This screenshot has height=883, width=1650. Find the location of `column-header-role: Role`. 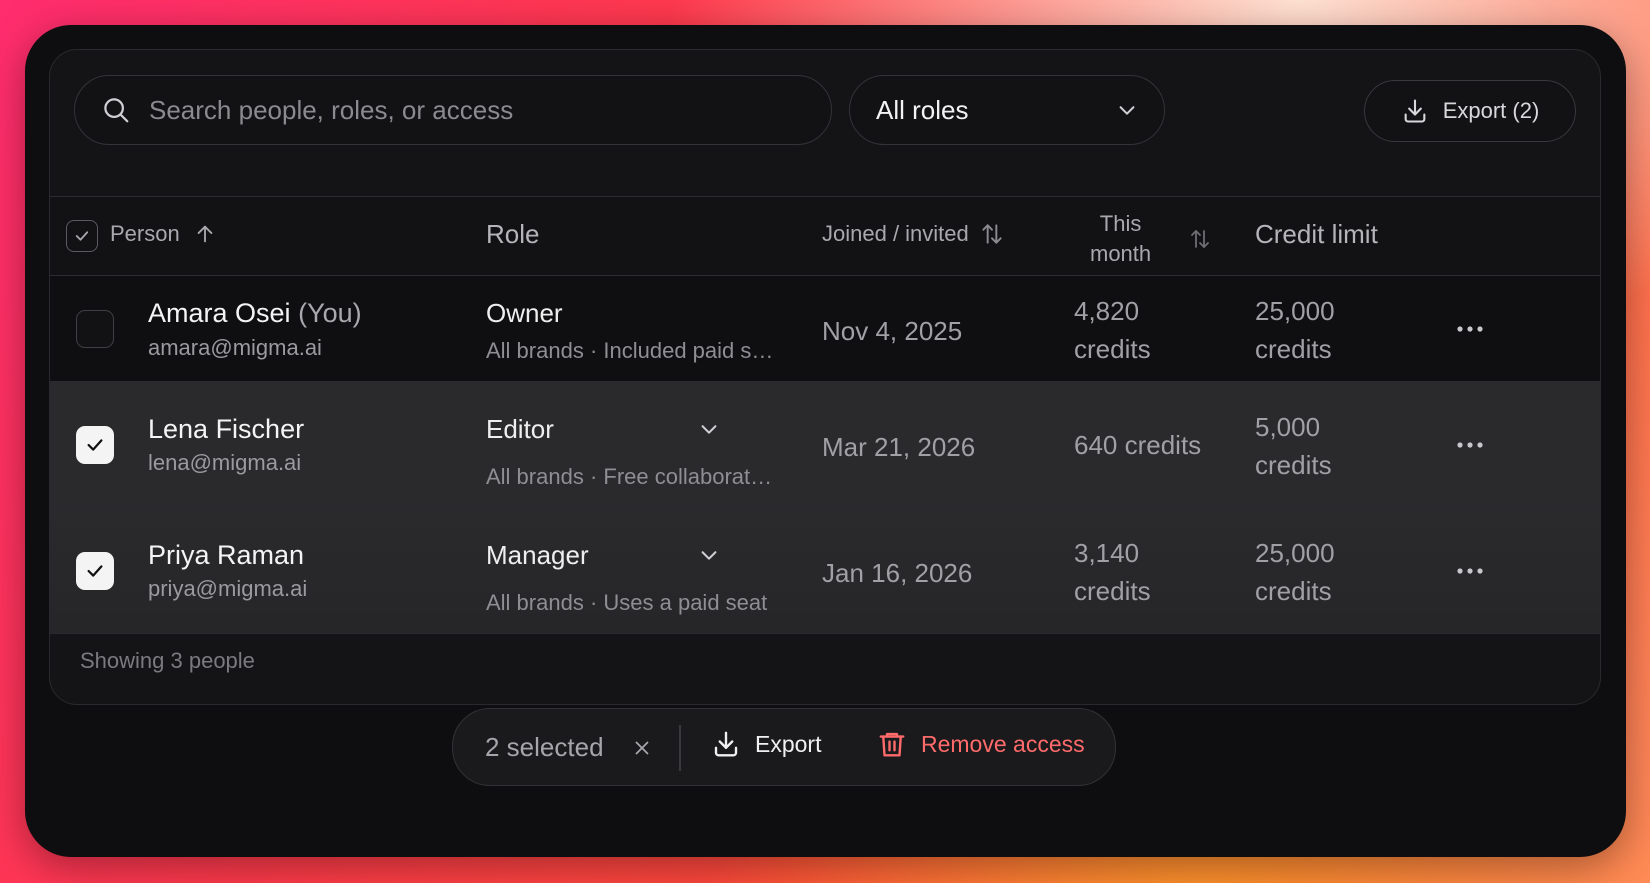

column-header-role: Role is located at coordinates (512, 234).